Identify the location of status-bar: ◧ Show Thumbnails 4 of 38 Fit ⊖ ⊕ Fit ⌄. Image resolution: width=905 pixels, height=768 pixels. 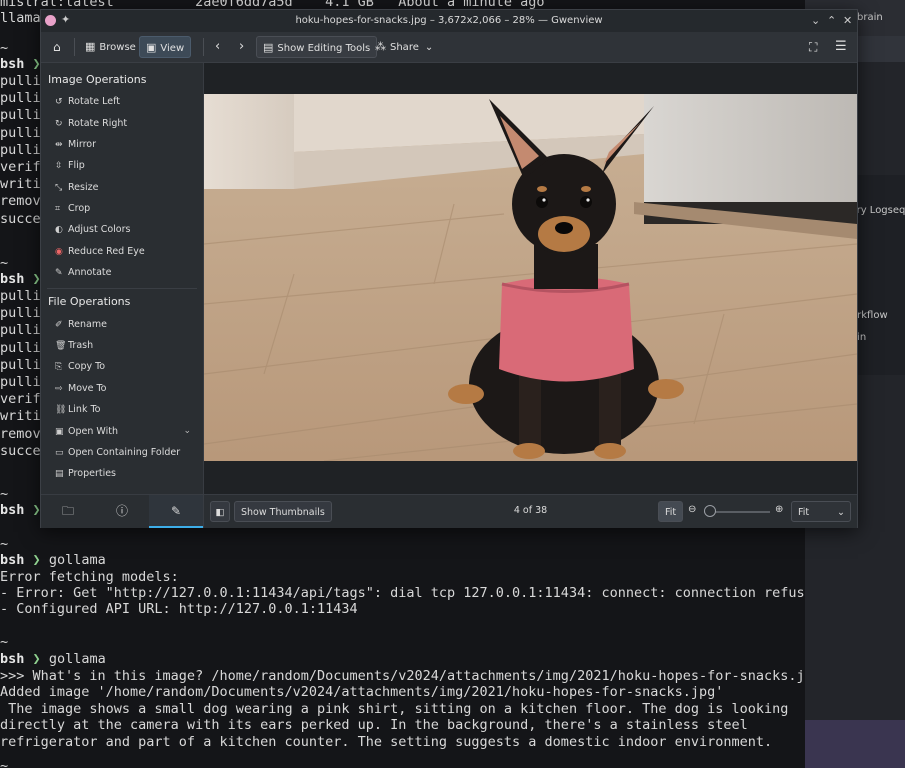
(530, 511).